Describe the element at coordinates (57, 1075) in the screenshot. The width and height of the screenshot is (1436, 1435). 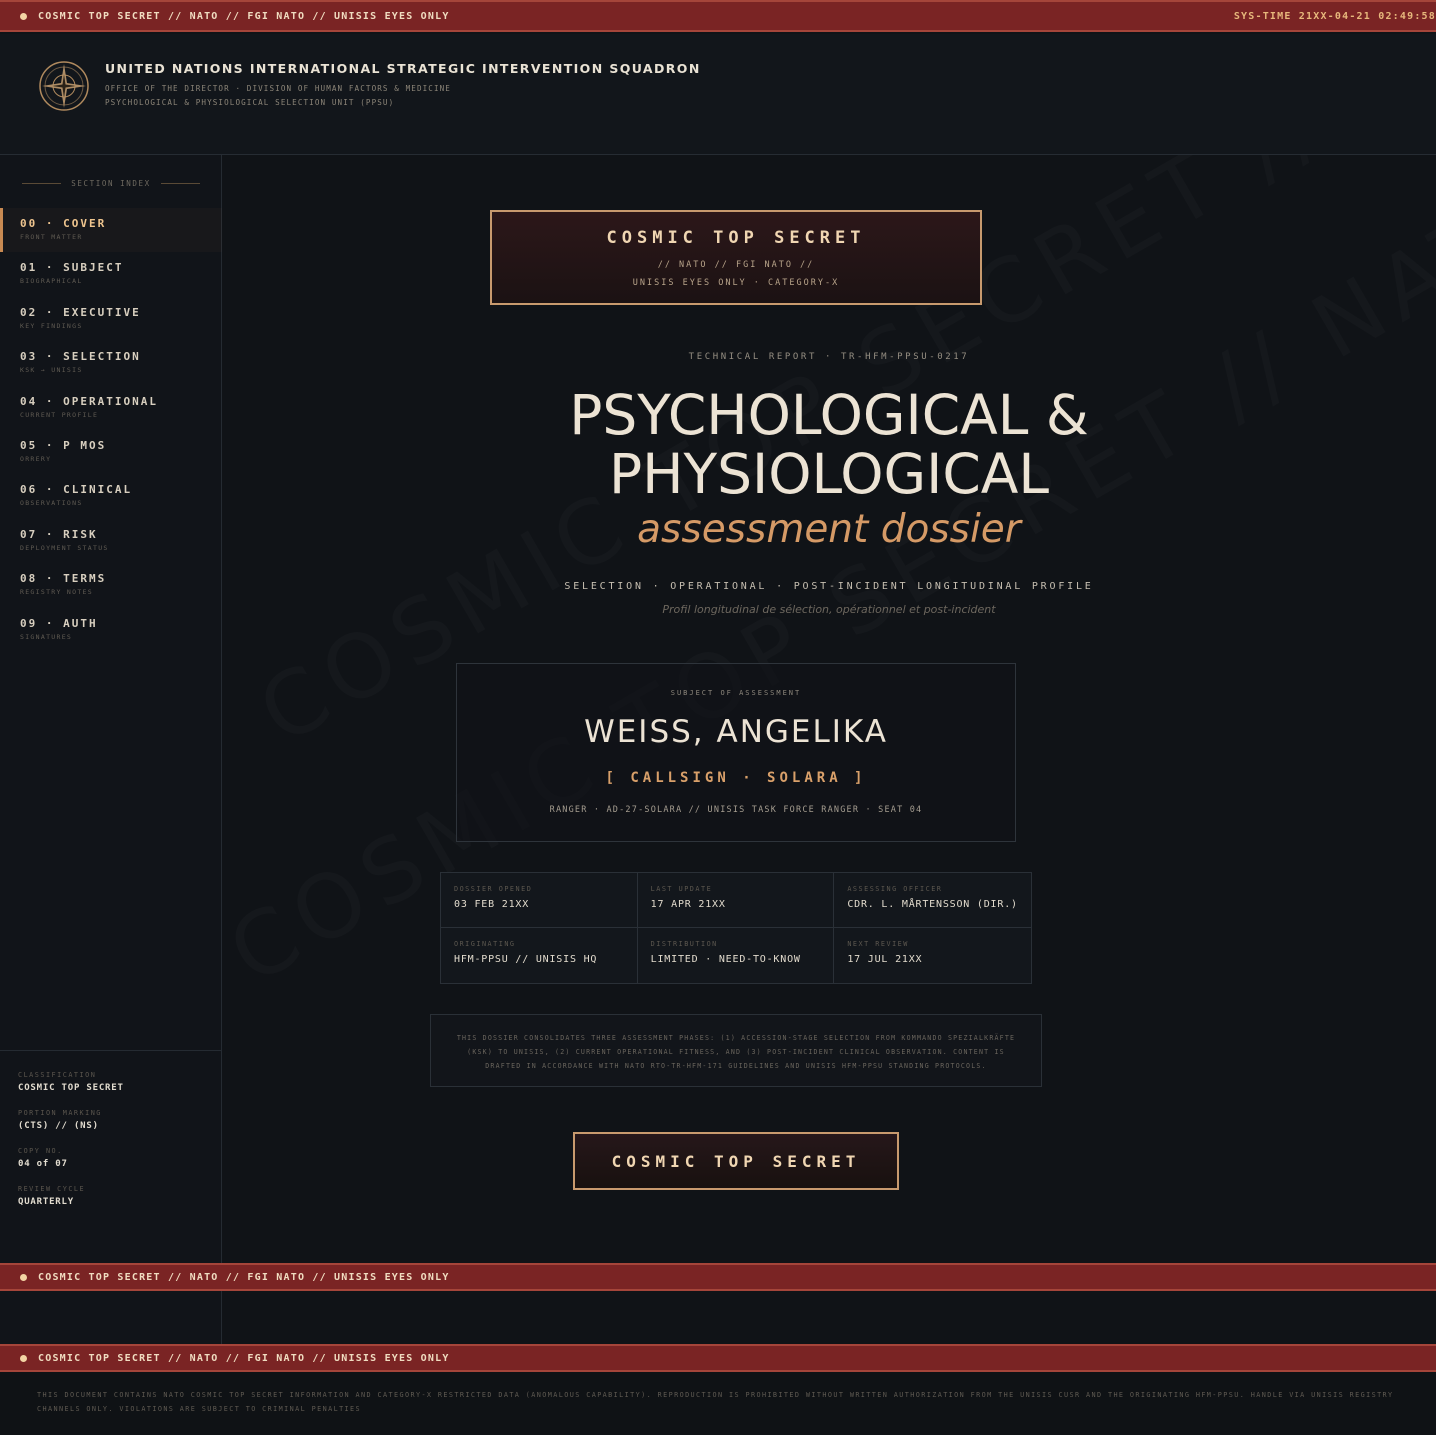
I see `meta-key-classification: CLASSIFICATION` at that location.